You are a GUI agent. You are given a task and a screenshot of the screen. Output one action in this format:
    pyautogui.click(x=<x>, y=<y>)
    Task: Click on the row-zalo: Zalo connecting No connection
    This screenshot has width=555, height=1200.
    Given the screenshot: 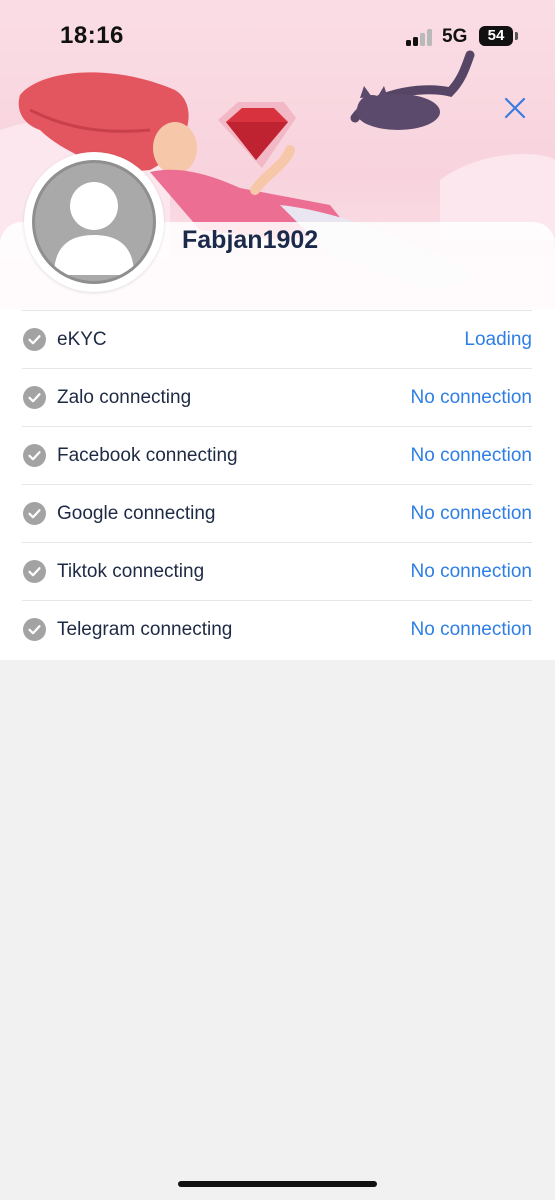 What is the action you would take?
    pyautogui.click(x=277, y=397)
    